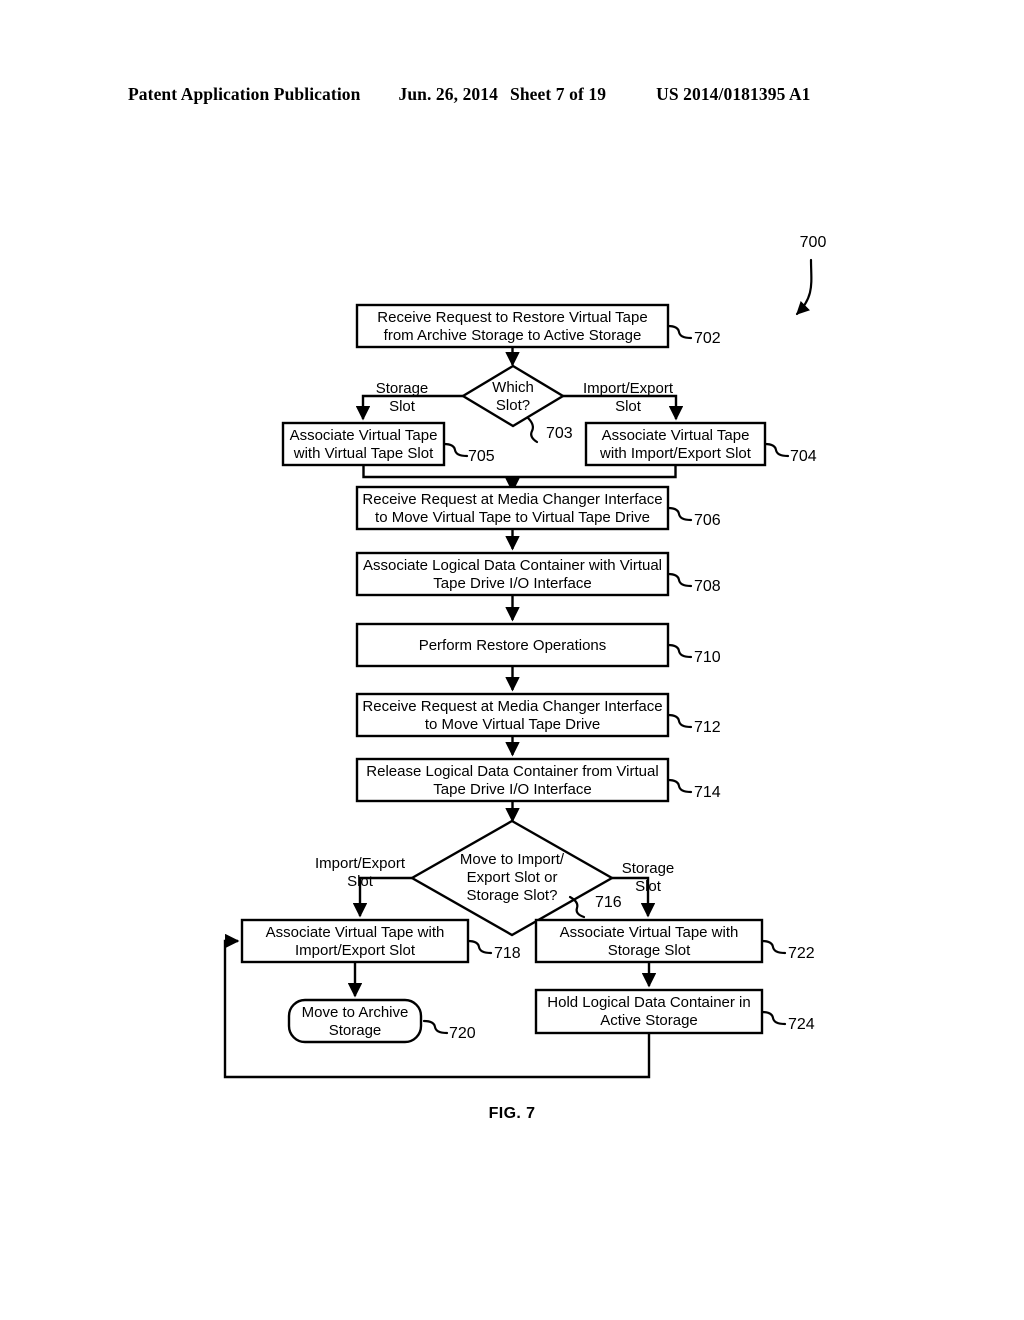 Image resolution: width=1024 pixels, height=1320 pixels. Describe the element at coordinates (648, 1002) in the screenshot. I see `node-724-line-1: Hold Logical Data Container in` at that location.